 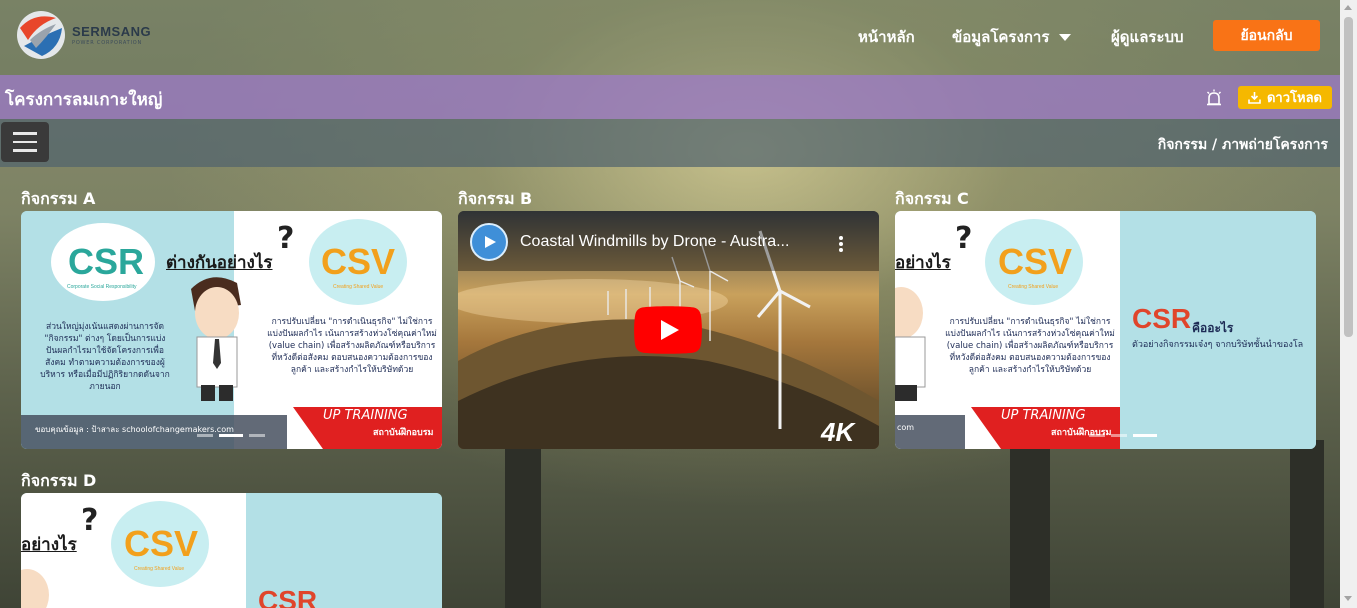 I want to click on breadcrumb: กิจกรรม / ภาพถ่ายโครงการ, so click(x=1242, y=145).